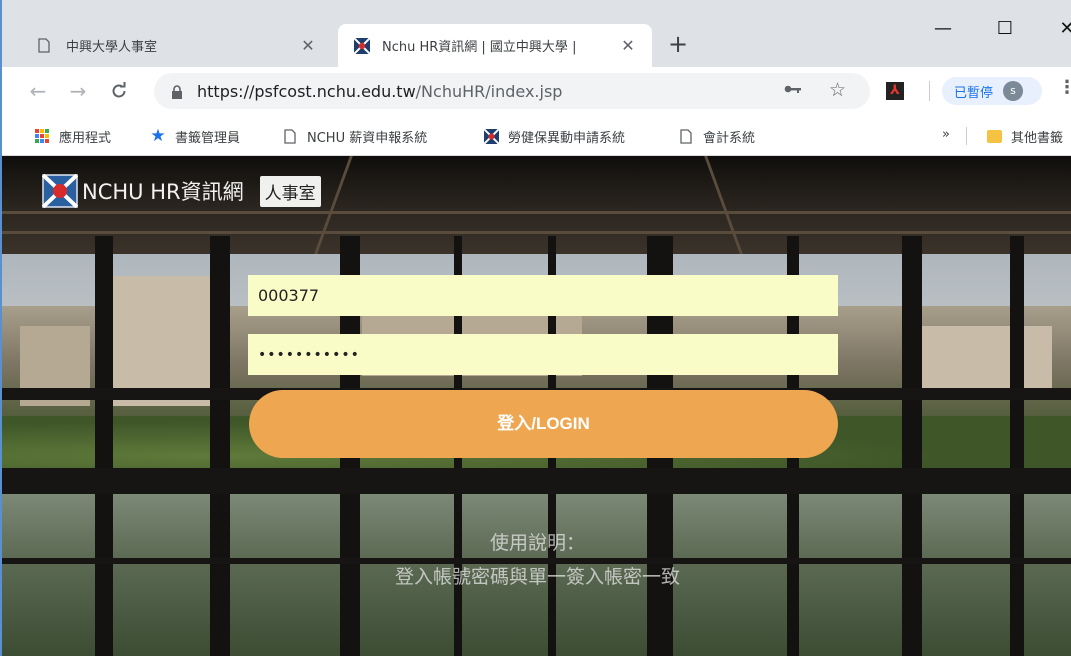 Image resolution: width=1071 pixels, height=656 pixels. I want to click on usage-text: 登入帳號密碼與單一簽入帳密一致, so click(537, 577).